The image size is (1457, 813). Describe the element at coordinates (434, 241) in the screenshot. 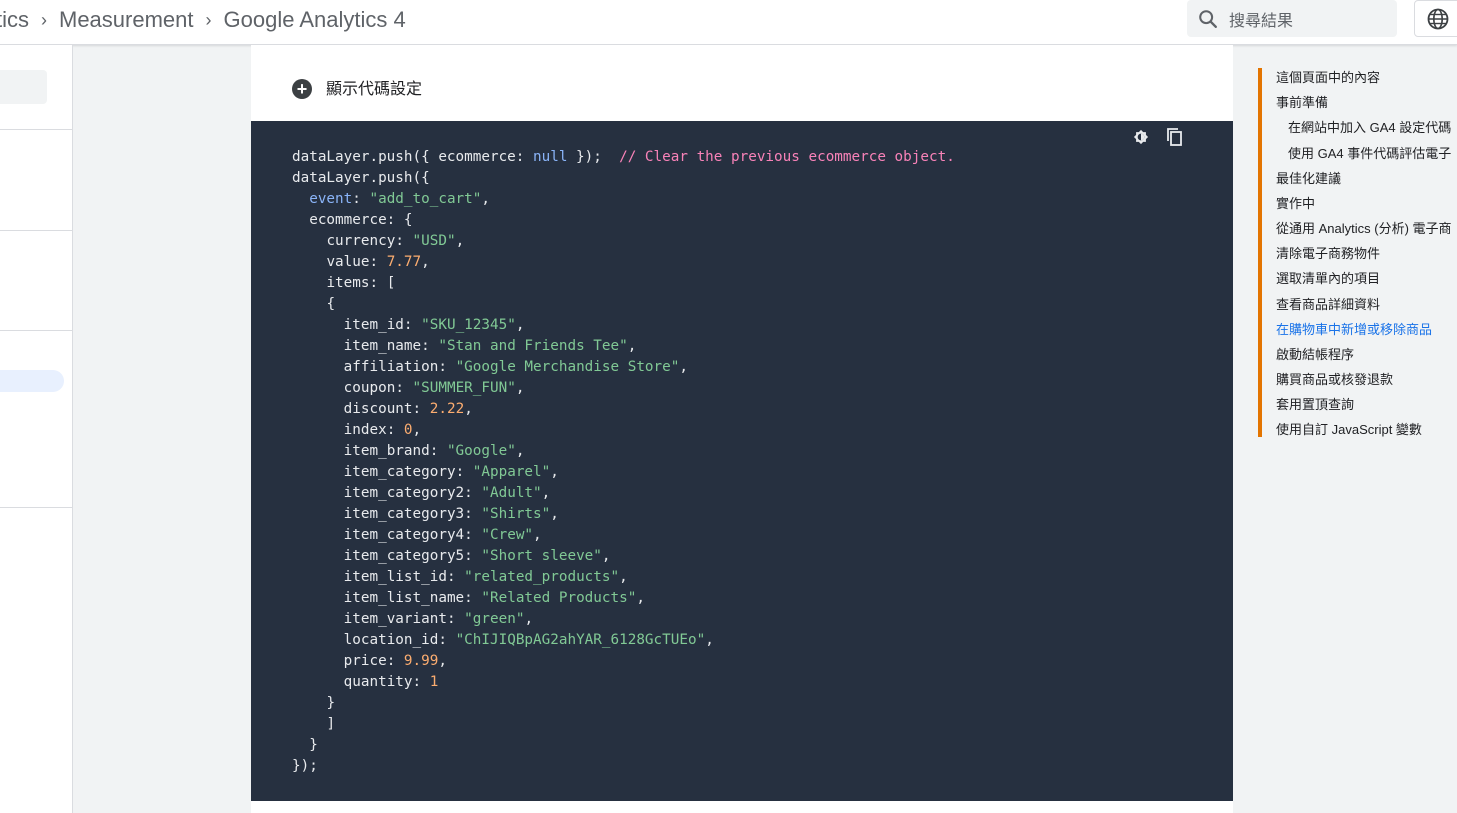

I see `code-string: "USD"` at that location.